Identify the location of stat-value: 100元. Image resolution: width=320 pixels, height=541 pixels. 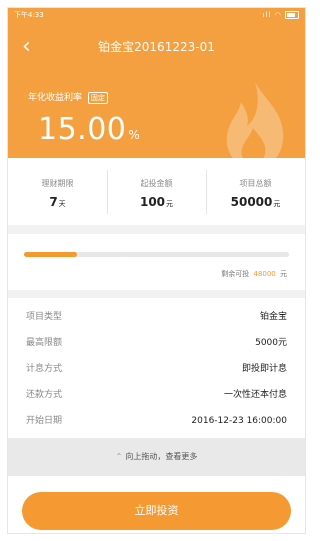
(156, 202).